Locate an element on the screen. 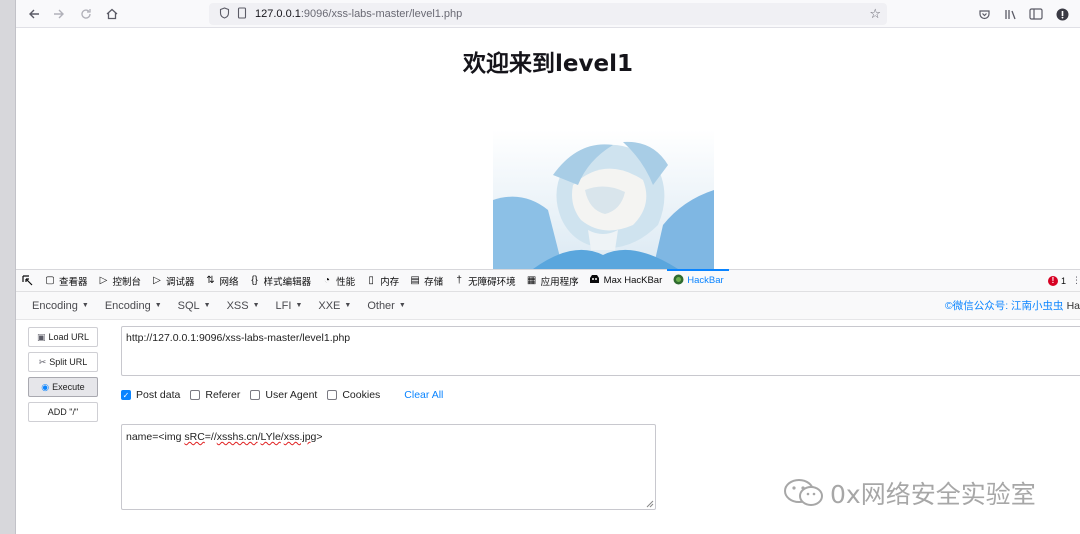 The height and width of the screenshot is (534, 1080). referer-checkbox: Referer is located at coordinates (215, 395).